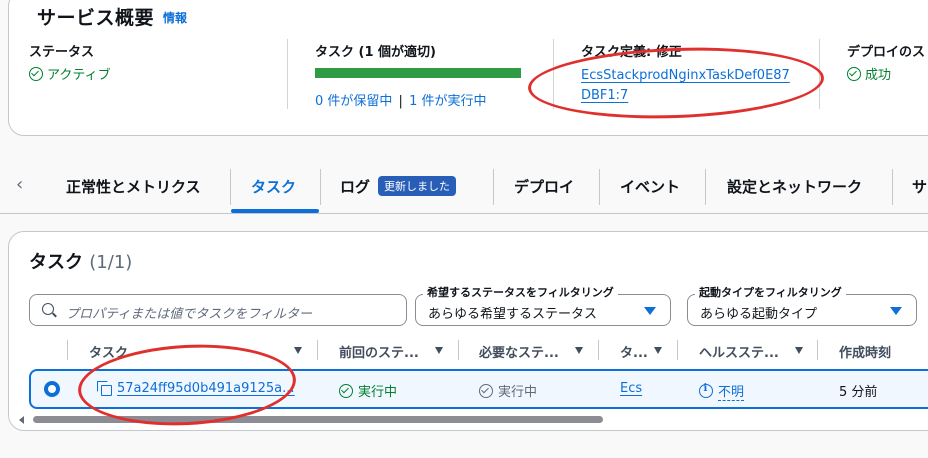 This screenshot has height=458, width=928. I want to click on search-icon, so click(48, 309).